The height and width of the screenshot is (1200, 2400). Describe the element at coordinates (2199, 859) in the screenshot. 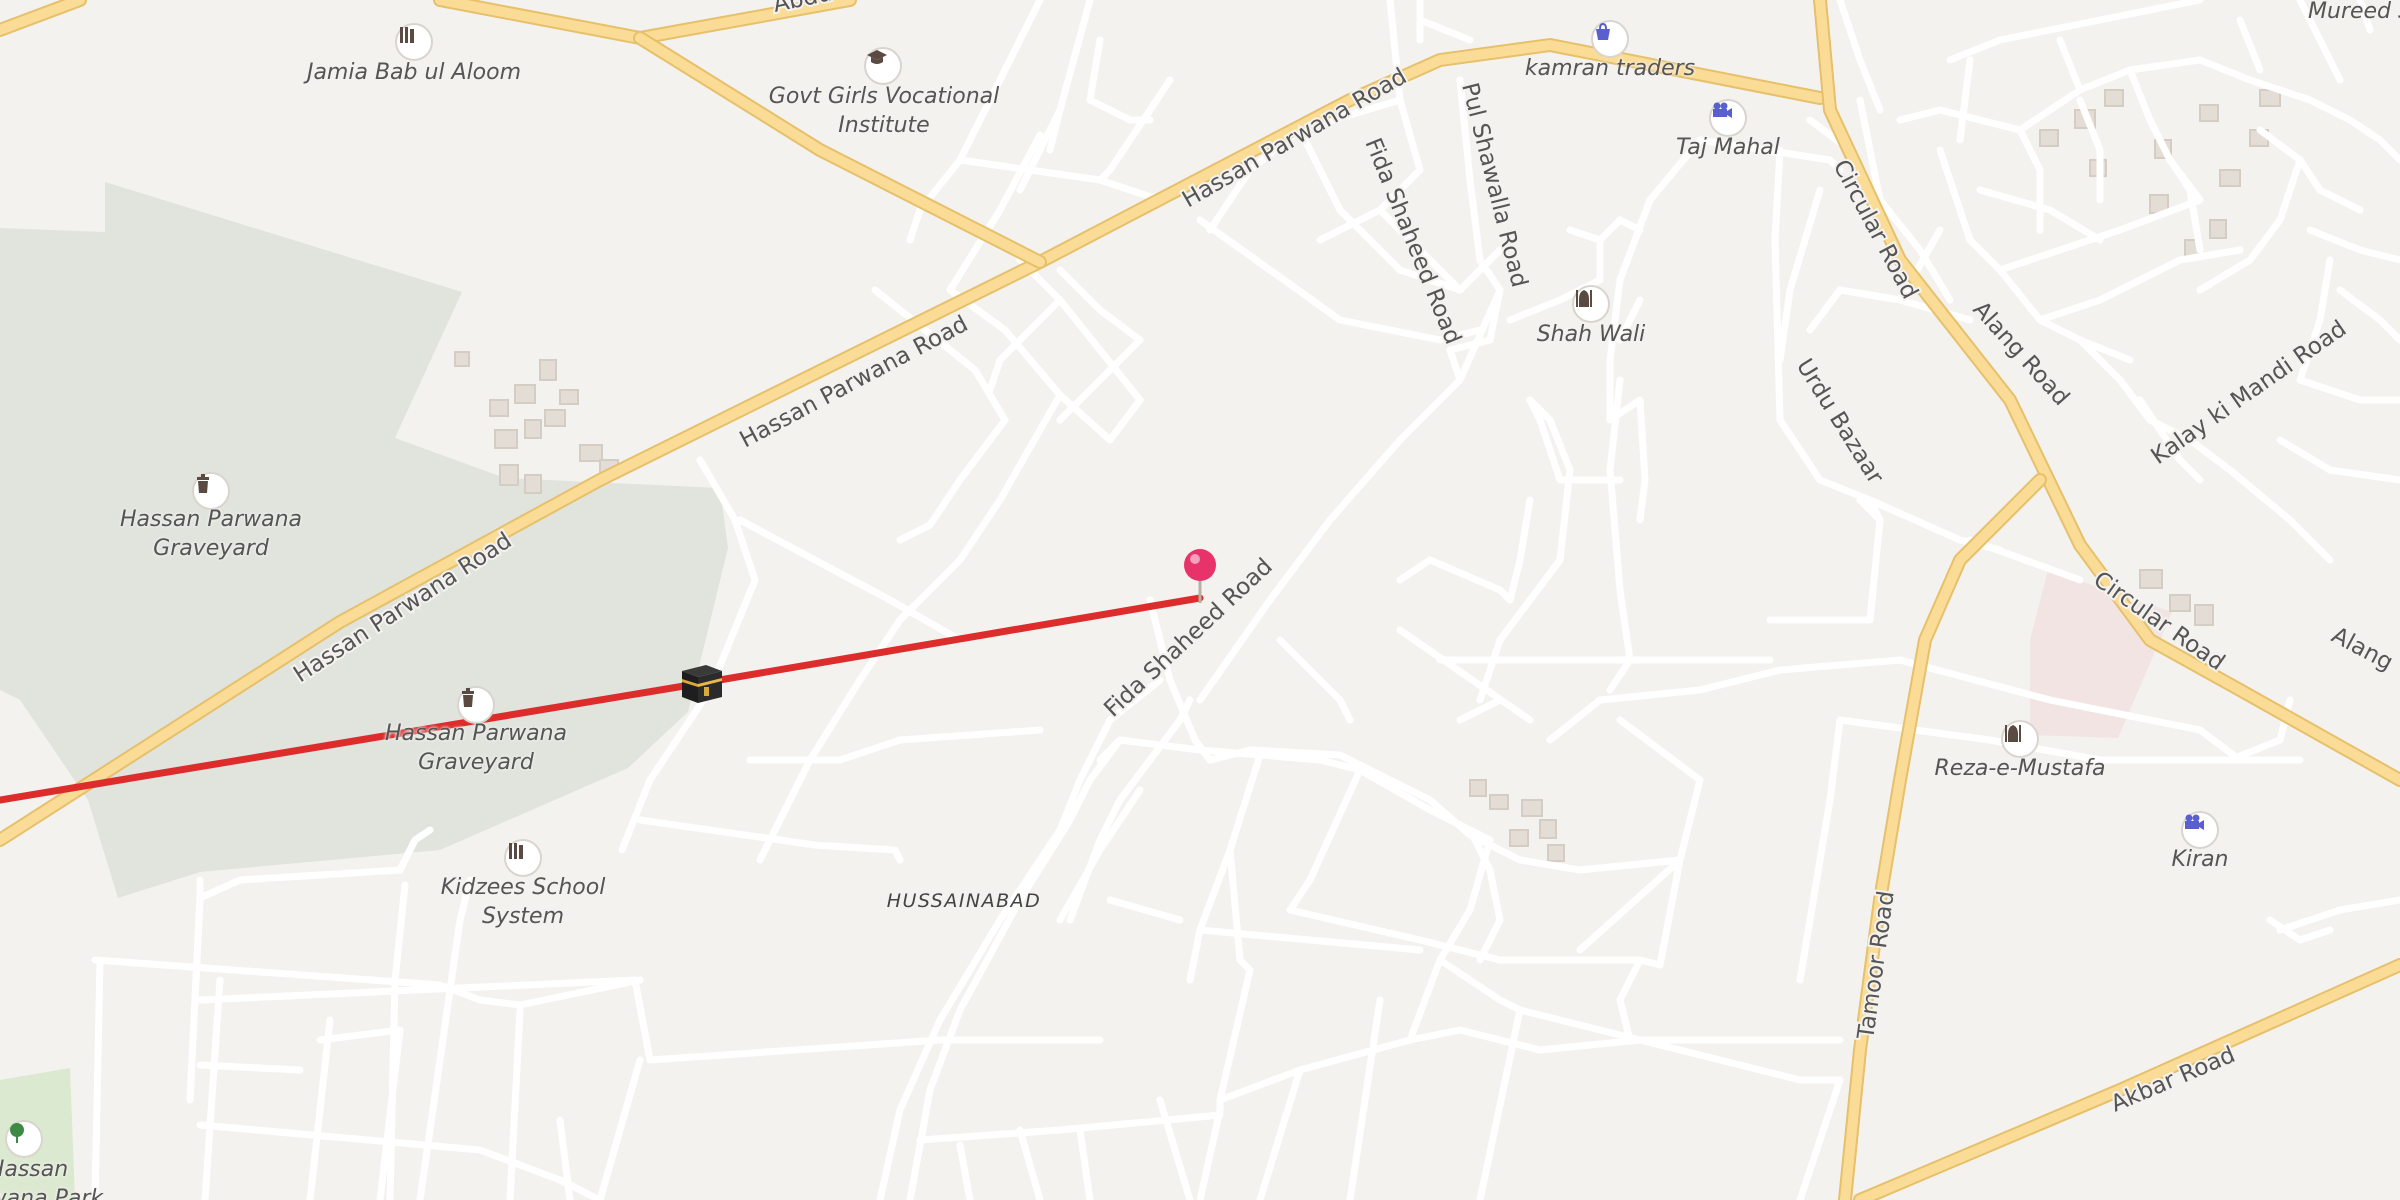

I see `place-label-kiran: Kiran` at that location.